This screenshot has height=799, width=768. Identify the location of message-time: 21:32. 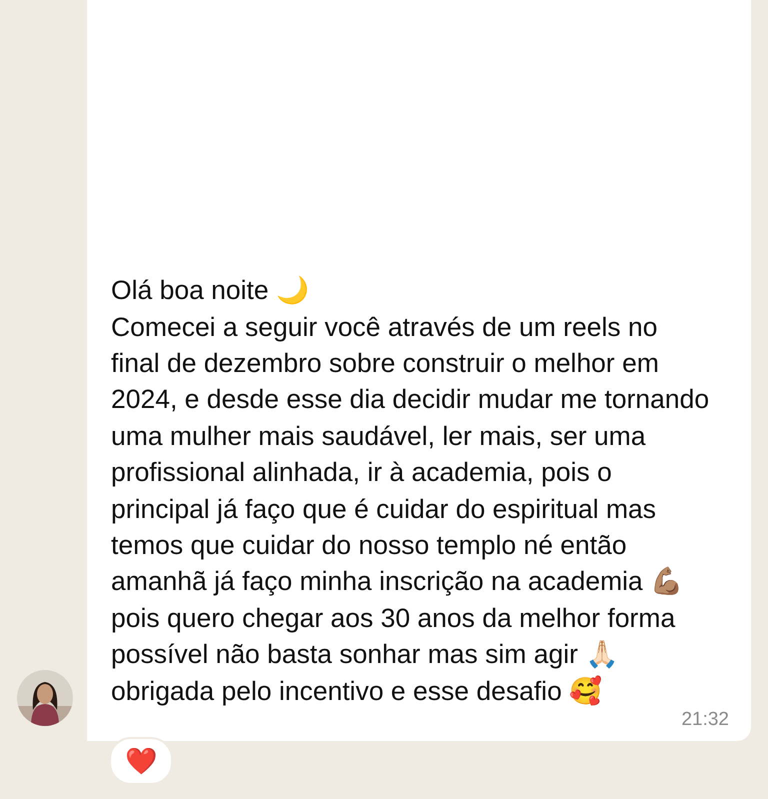
(705, 720).